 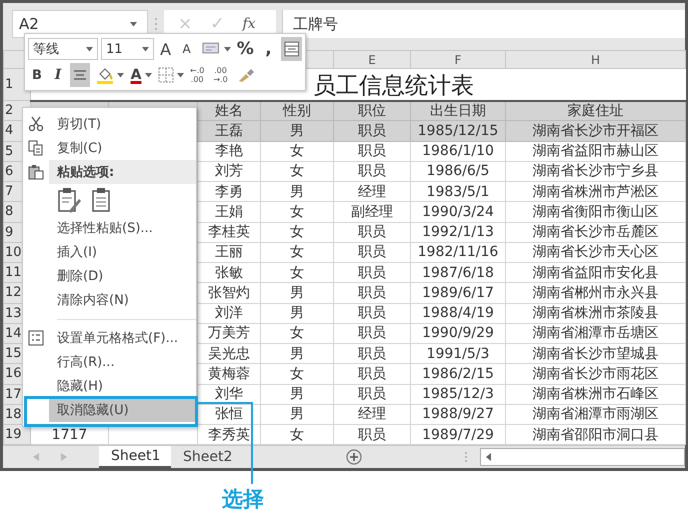 What do you see at coordinates (136, 75) in the screenshot?
I see `font-color-button: A` at bounding box center [136, 75].